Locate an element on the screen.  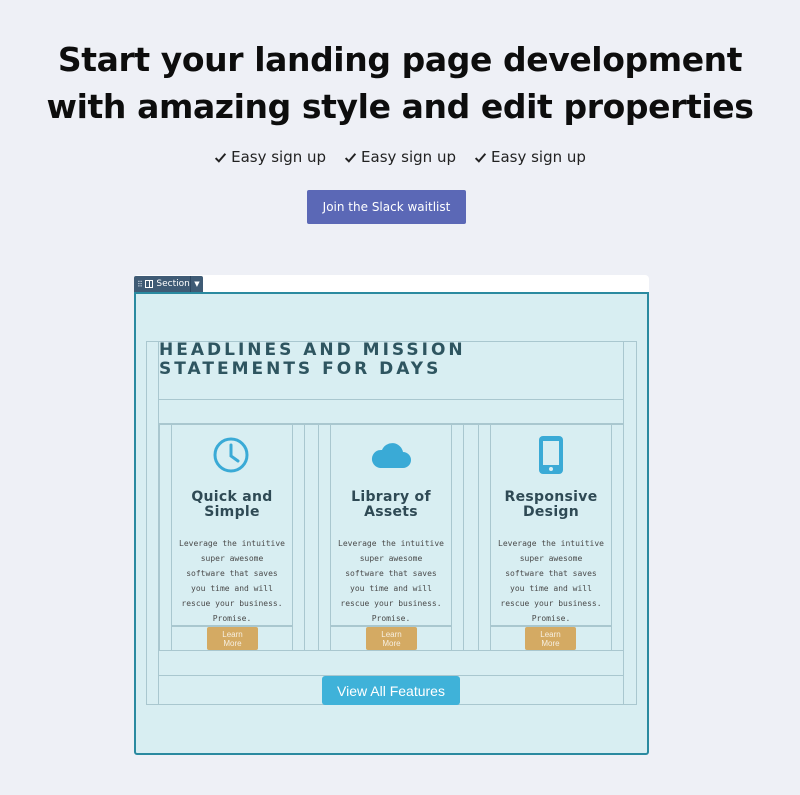
section-layout-icon is located at coordinates (149, 284).